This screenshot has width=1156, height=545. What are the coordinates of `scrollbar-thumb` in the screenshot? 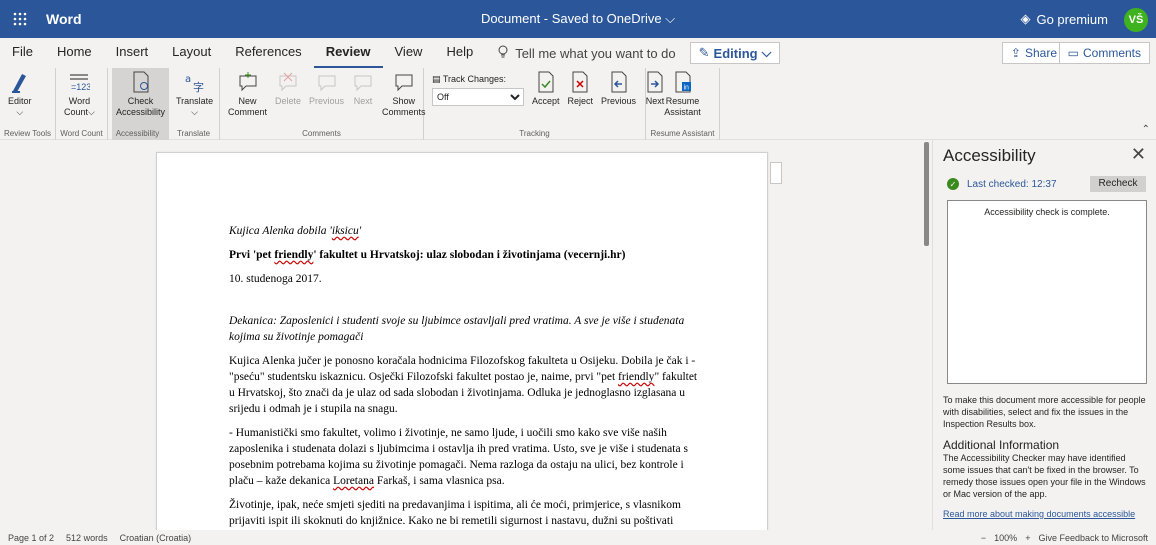 It's located at (926, 194).